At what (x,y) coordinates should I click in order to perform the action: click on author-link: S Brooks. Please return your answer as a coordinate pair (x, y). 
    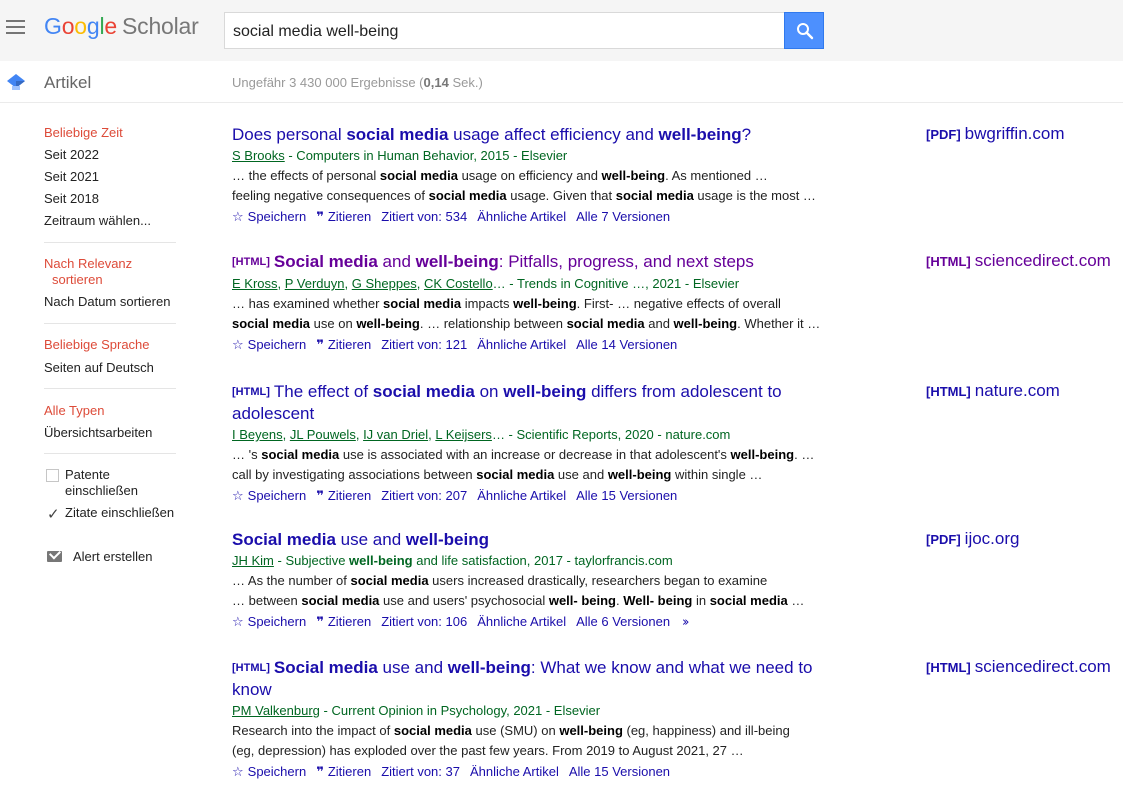
    Looking at the image, I should click on (258, 155).